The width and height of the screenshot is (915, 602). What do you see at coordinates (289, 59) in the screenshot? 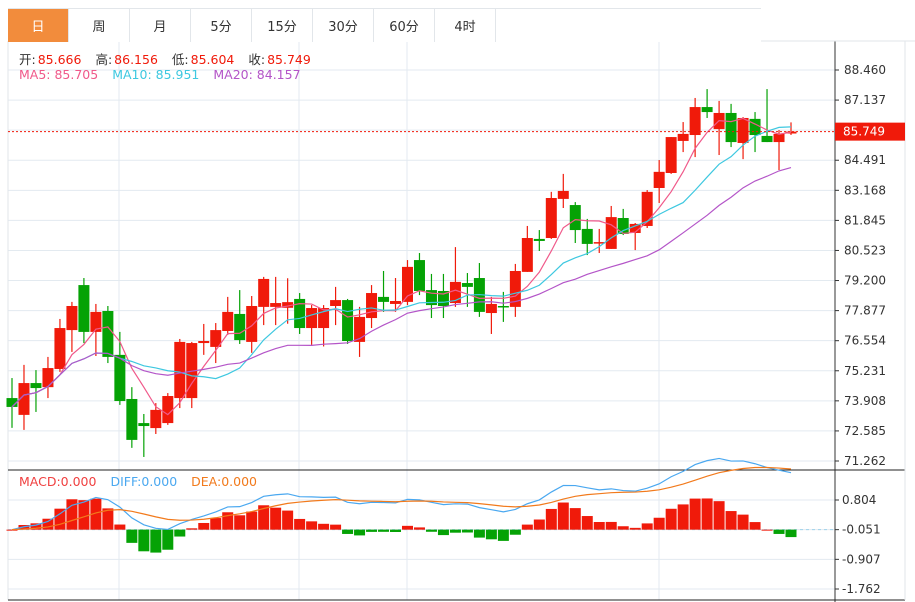
I see `close-value: 85.749` at bounding box center [289, 59].